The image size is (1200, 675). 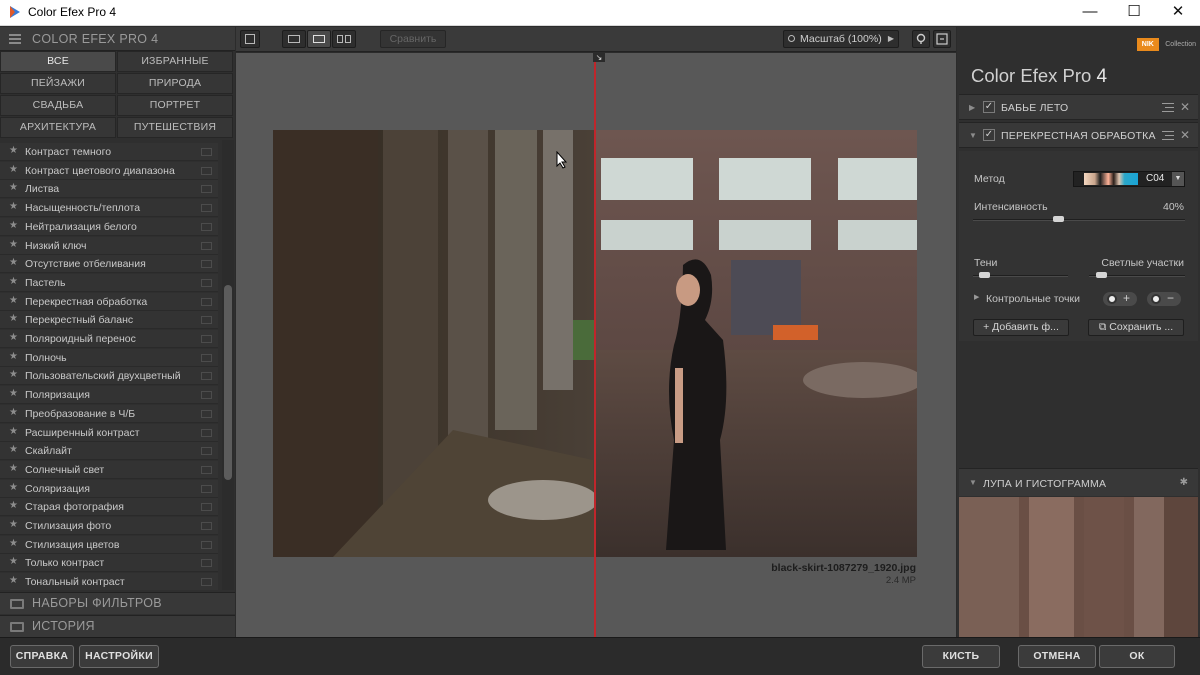 What do you see at coordinates (42, 656) in the screenshot?
I see `help-button: СПРАВКА` at bounding box center [42, 656].